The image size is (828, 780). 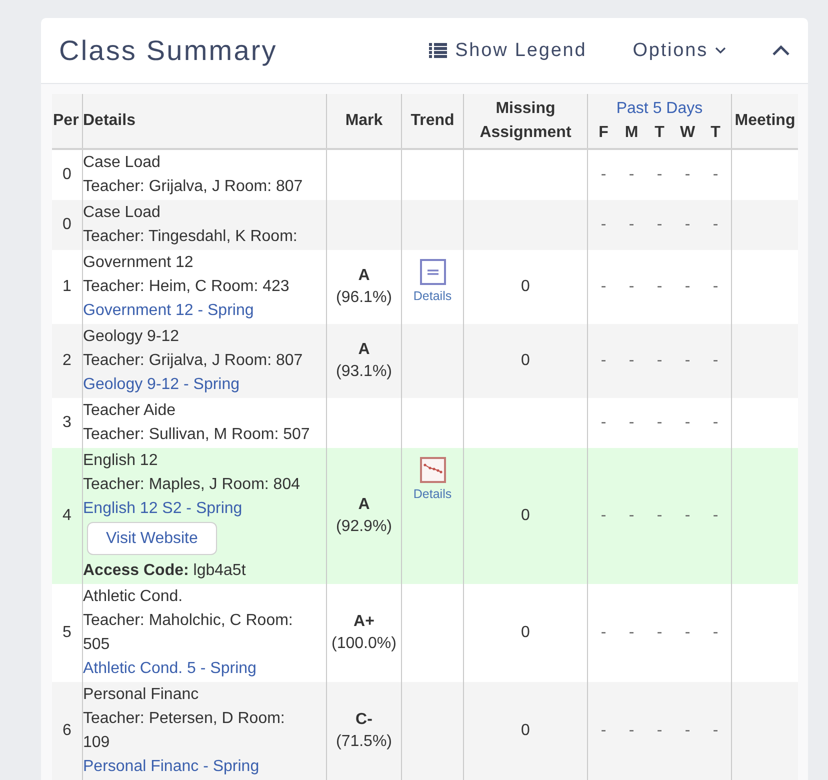 What do you see at coordinates (659, 109) in the screenshot?
I see `column-header: Past 5 Days` at bounding box center [659, 109].